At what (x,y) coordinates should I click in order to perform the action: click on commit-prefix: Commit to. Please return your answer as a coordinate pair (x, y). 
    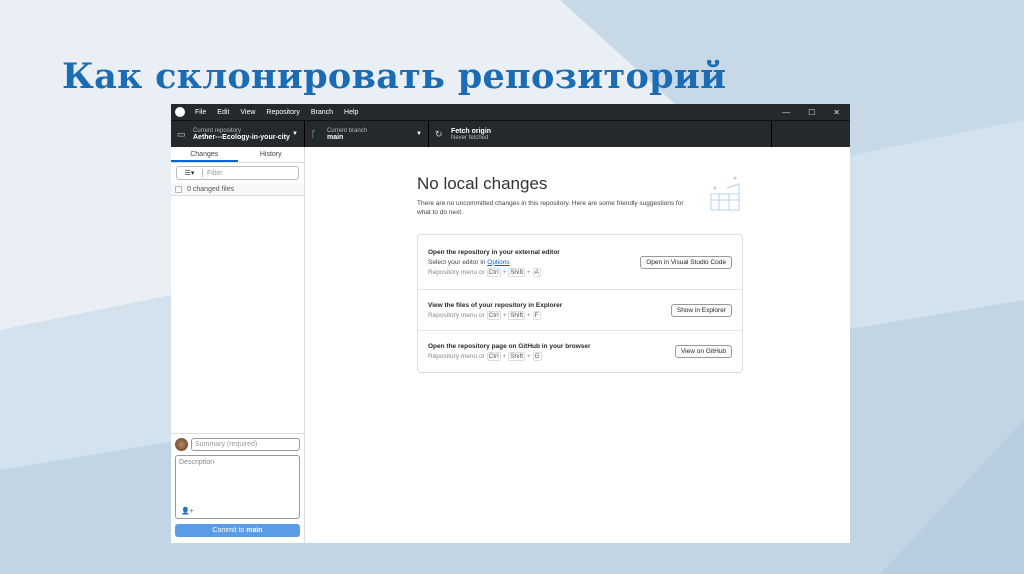
    Looking at the image, I should click on (229, 530).